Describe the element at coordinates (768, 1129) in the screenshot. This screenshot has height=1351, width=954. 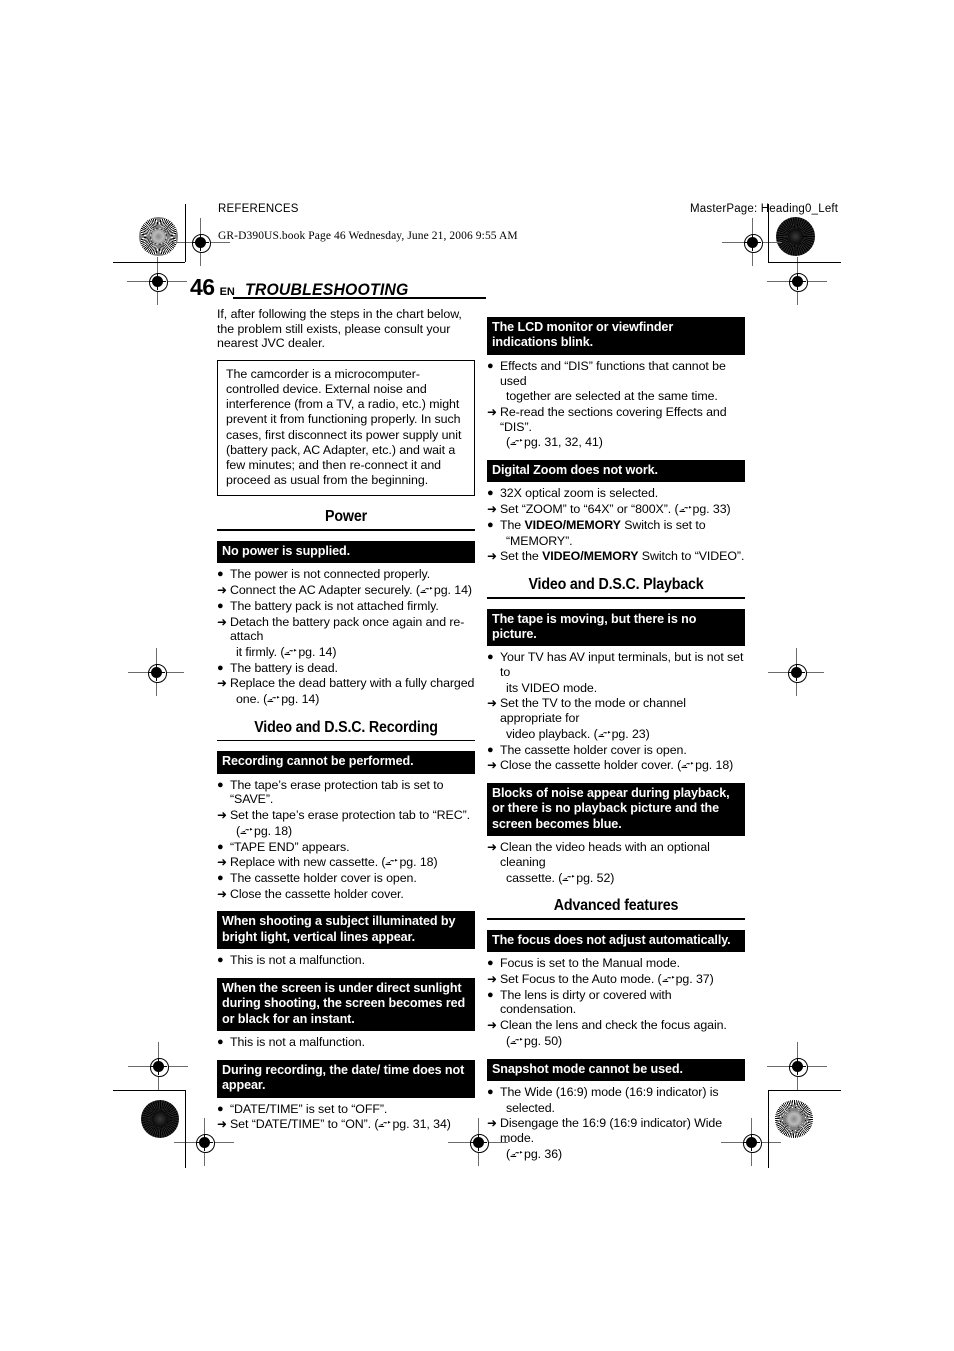
I see `trim-rule-vertical-right-bottom` at that location.